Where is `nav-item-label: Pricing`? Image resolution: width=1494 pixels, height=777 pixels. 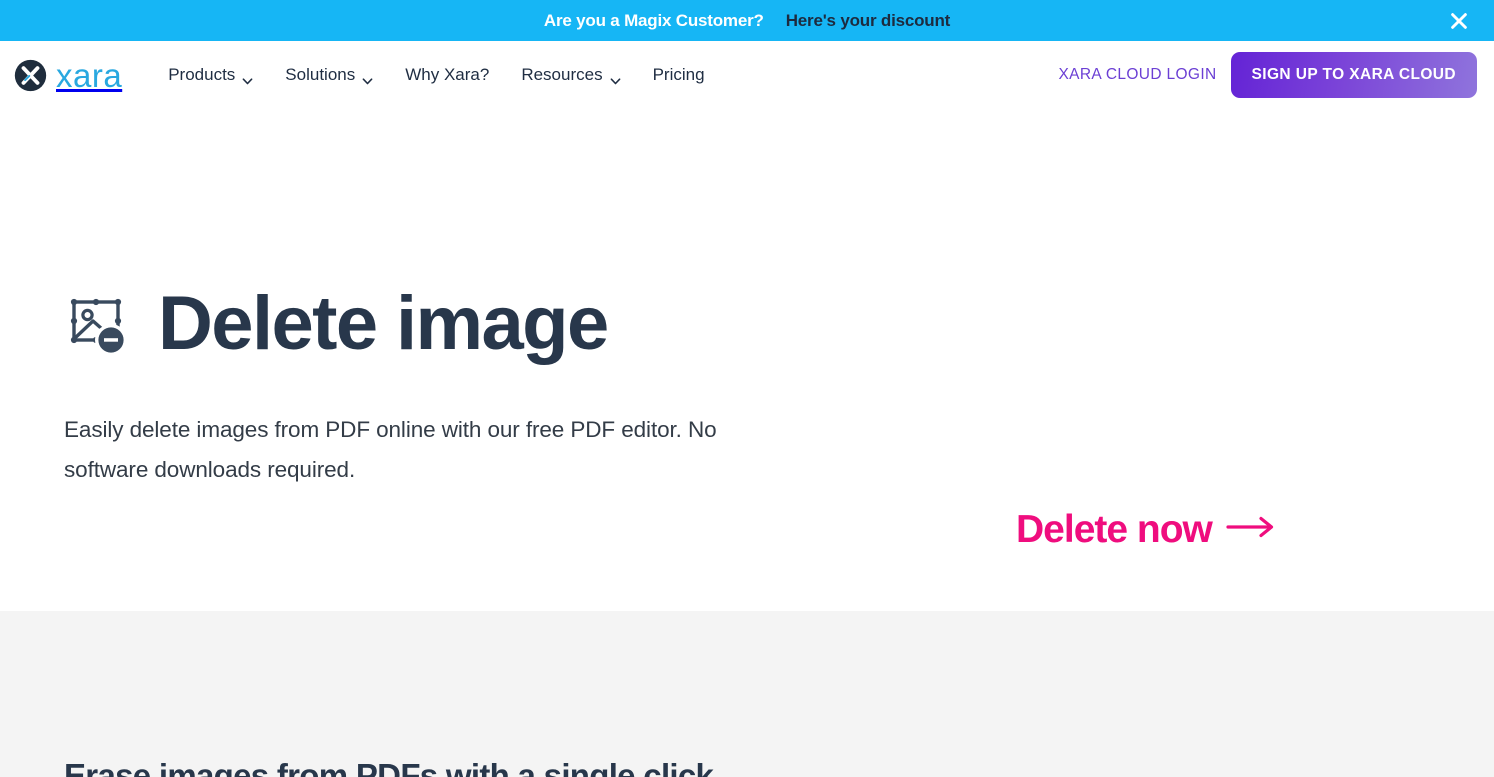 nav-item-label: Pricing is located at coordinates (678, 74).